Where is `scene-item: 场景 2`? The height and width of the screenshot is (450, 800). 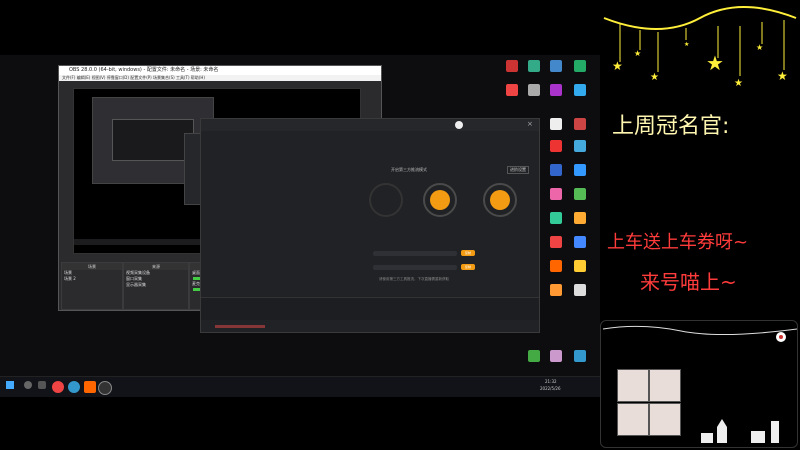
scene-item: 场景 2 is located at coordinates (92, 279).